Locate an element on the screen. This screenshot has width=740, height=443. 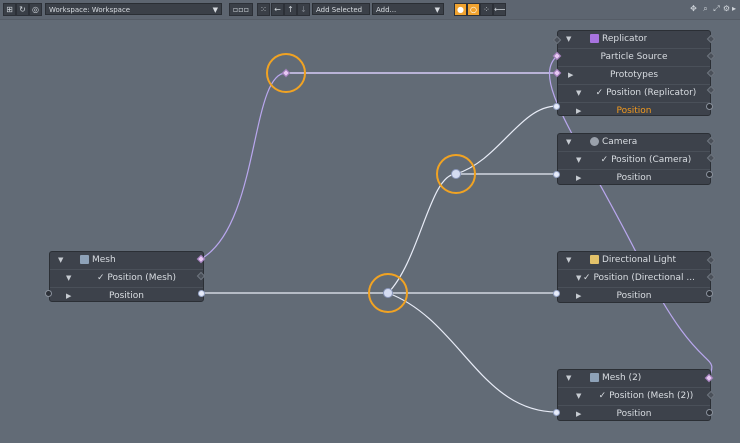
mesh2-title: Mesh (2) is located at coordinates (622, 378).